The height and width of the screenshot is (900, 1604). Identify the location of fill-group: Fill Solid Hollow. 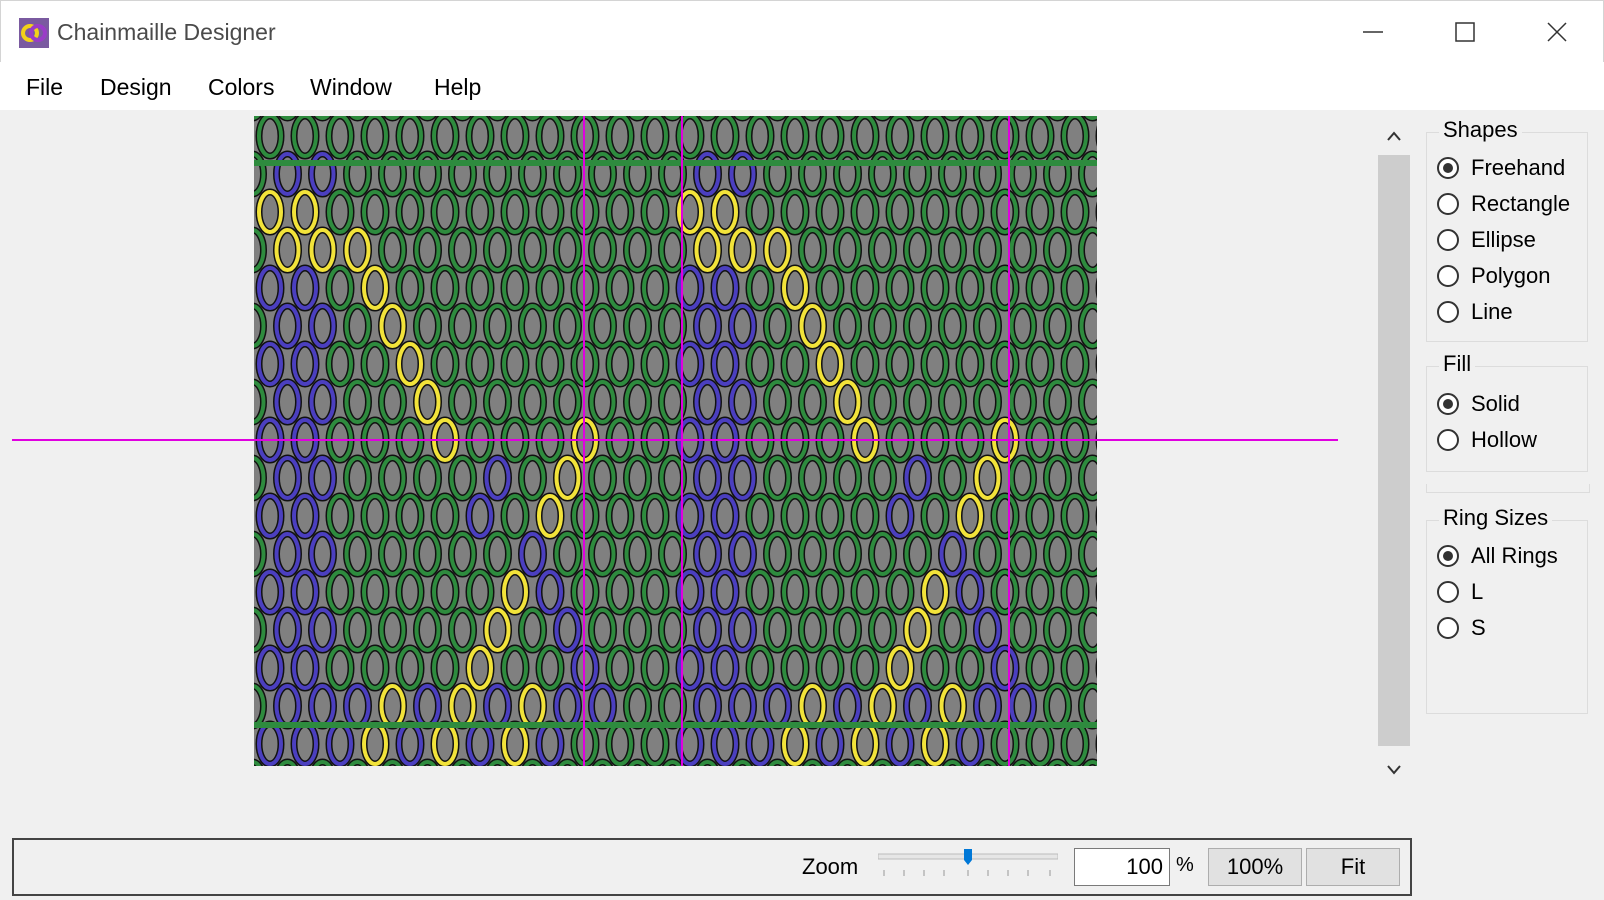
(1507, 411).